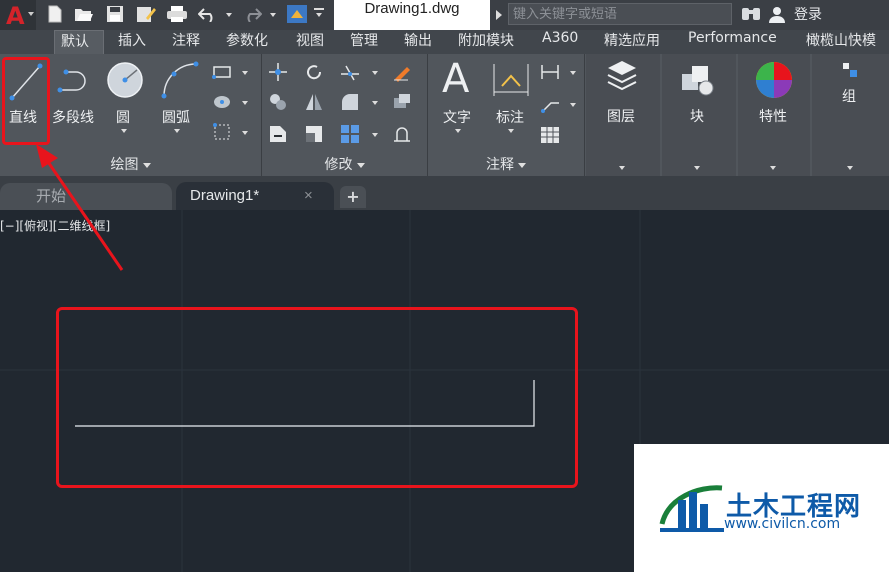 The height and width of the screenshot is (572, 889). Describe the element at coordinates (697, 116) in the screenshot. I see `block-label: 块` at that location.